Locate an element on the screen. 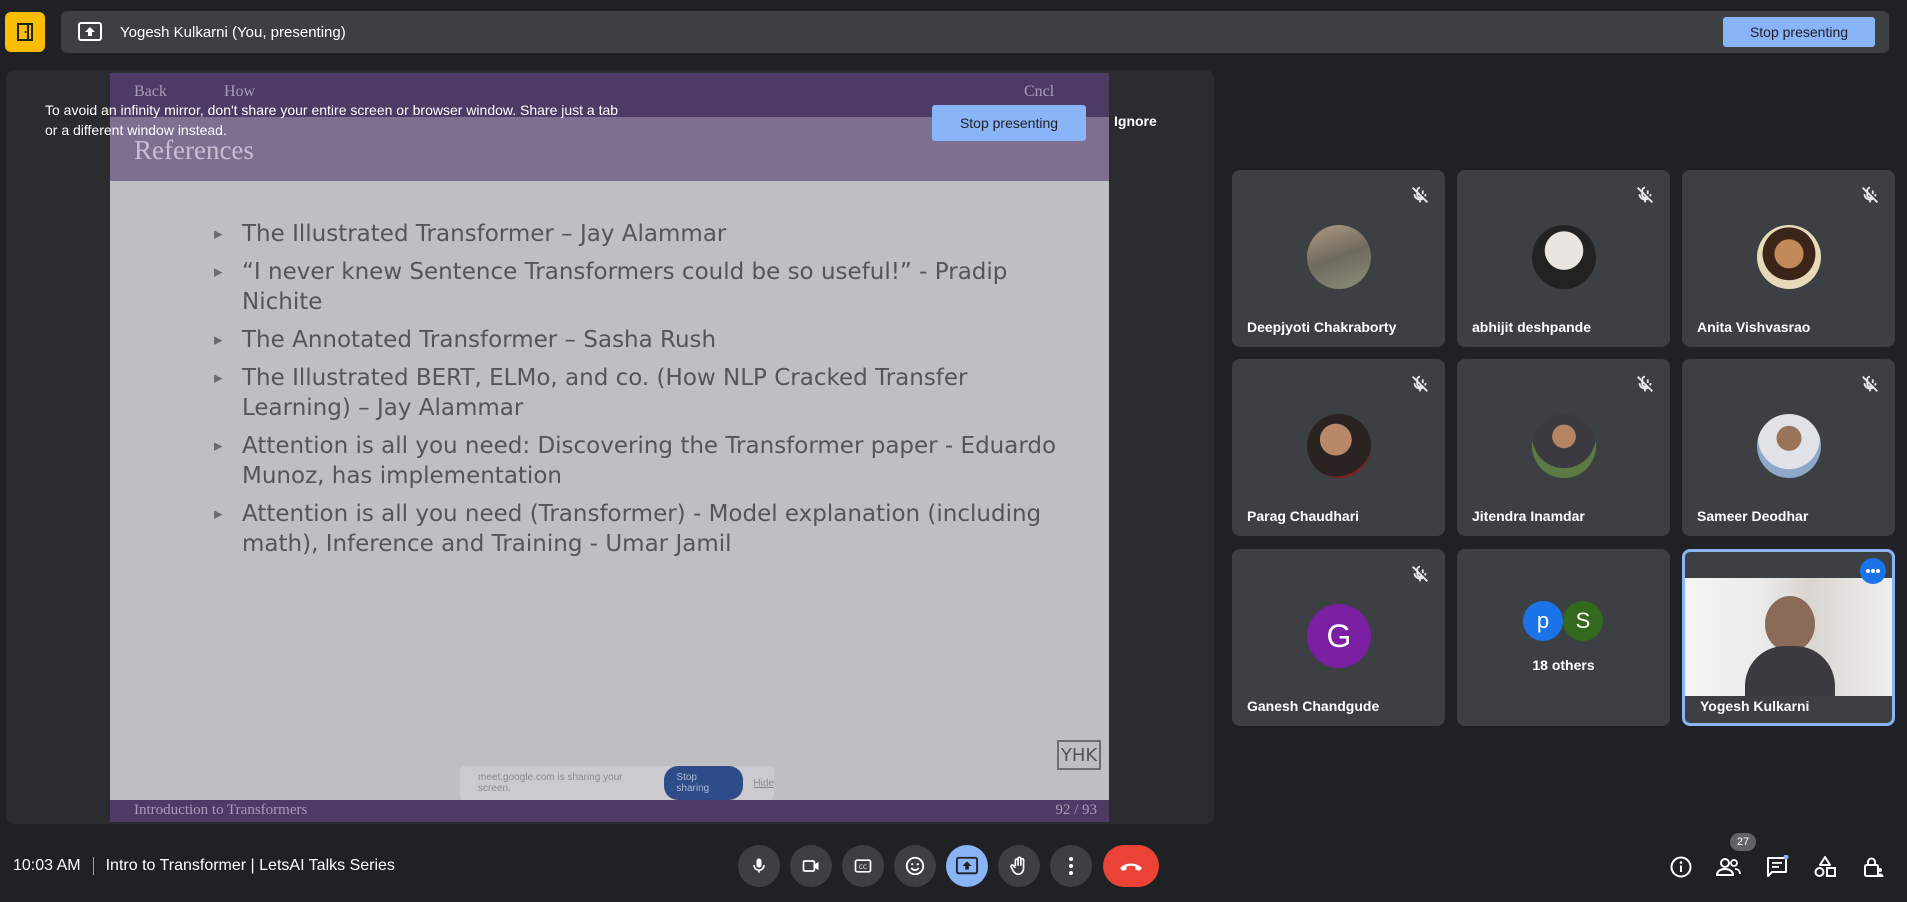 Image resolution: width=1907 pixels, height=902 pixels. participant-tile: Anita Vishvasrao is located at coordinates (1788, 258).